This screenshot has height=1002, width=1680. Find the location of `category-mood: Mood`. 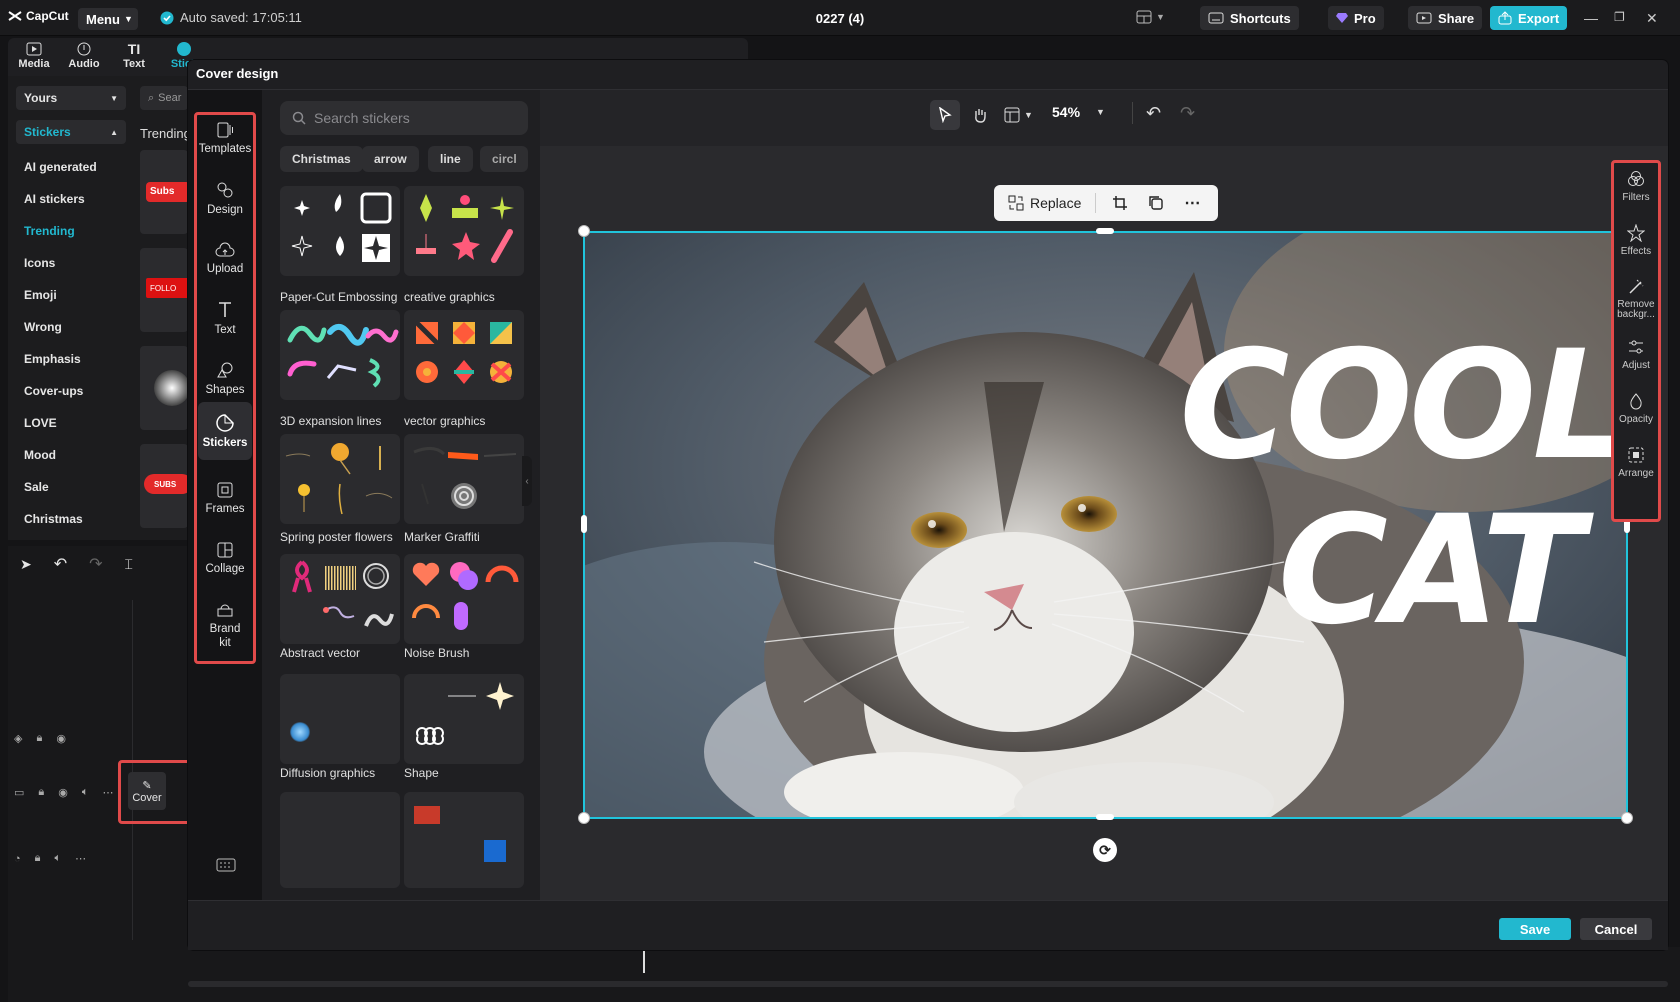

category-mood: Mood is located at coordinates (40, 455).